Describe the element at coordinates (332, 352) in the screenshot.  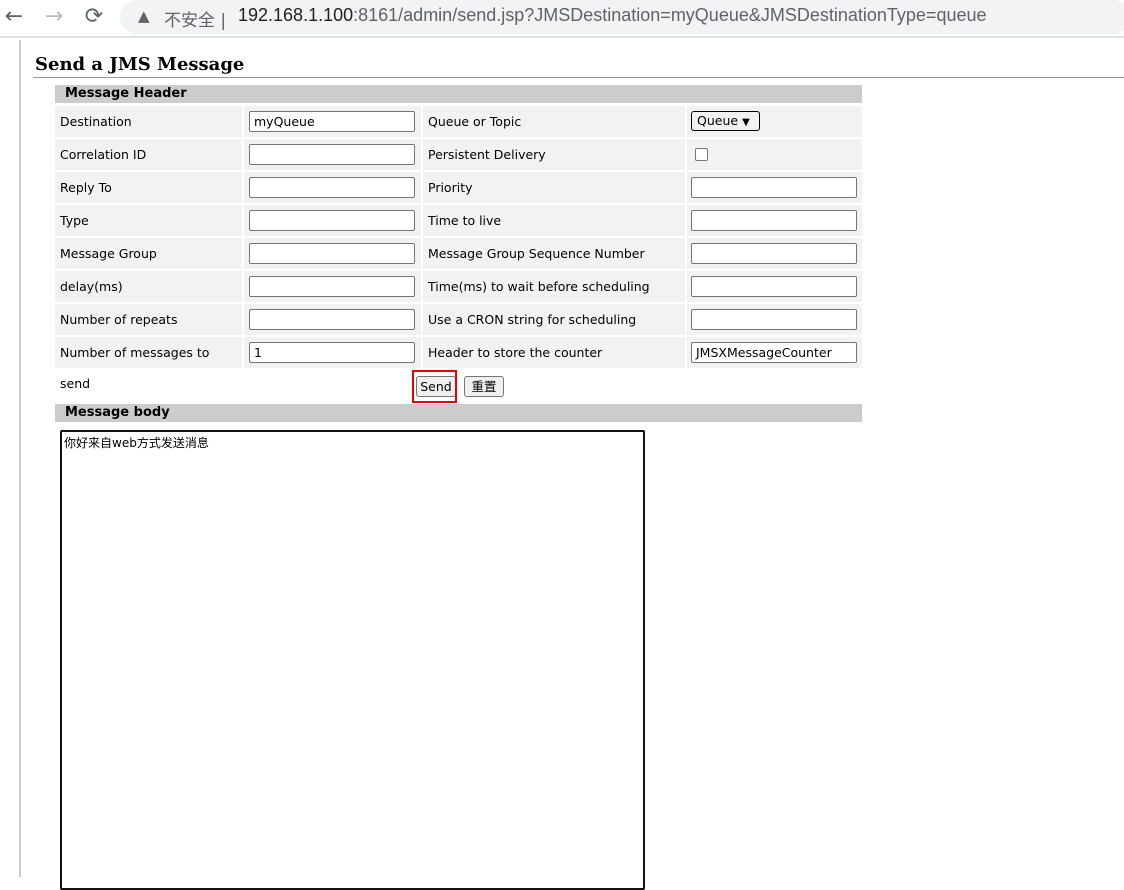
I see `input-number-of-messages-to-send: 1` at that location.